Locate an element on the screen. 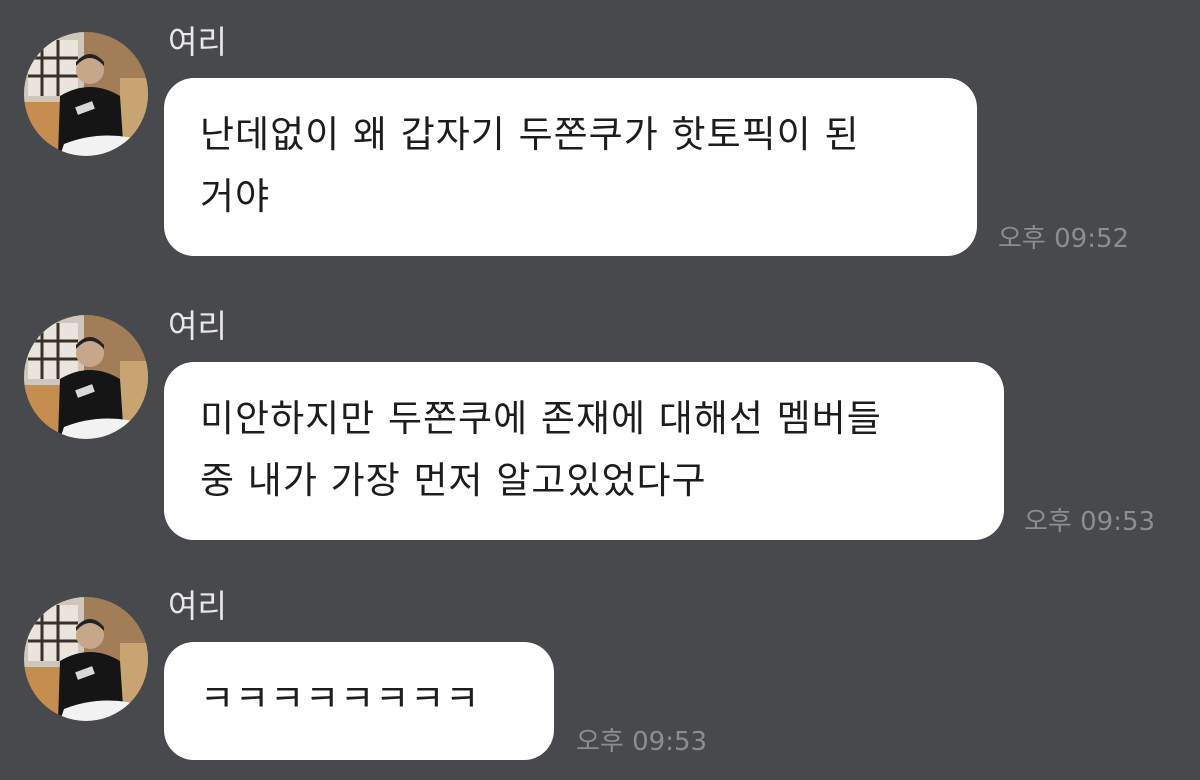 This screenshot has height=780, width=1200. message-text-line: 미안하지만 두쫀쿠에 존재에 대해선 멤버들 is located at coordinates (541, 418).